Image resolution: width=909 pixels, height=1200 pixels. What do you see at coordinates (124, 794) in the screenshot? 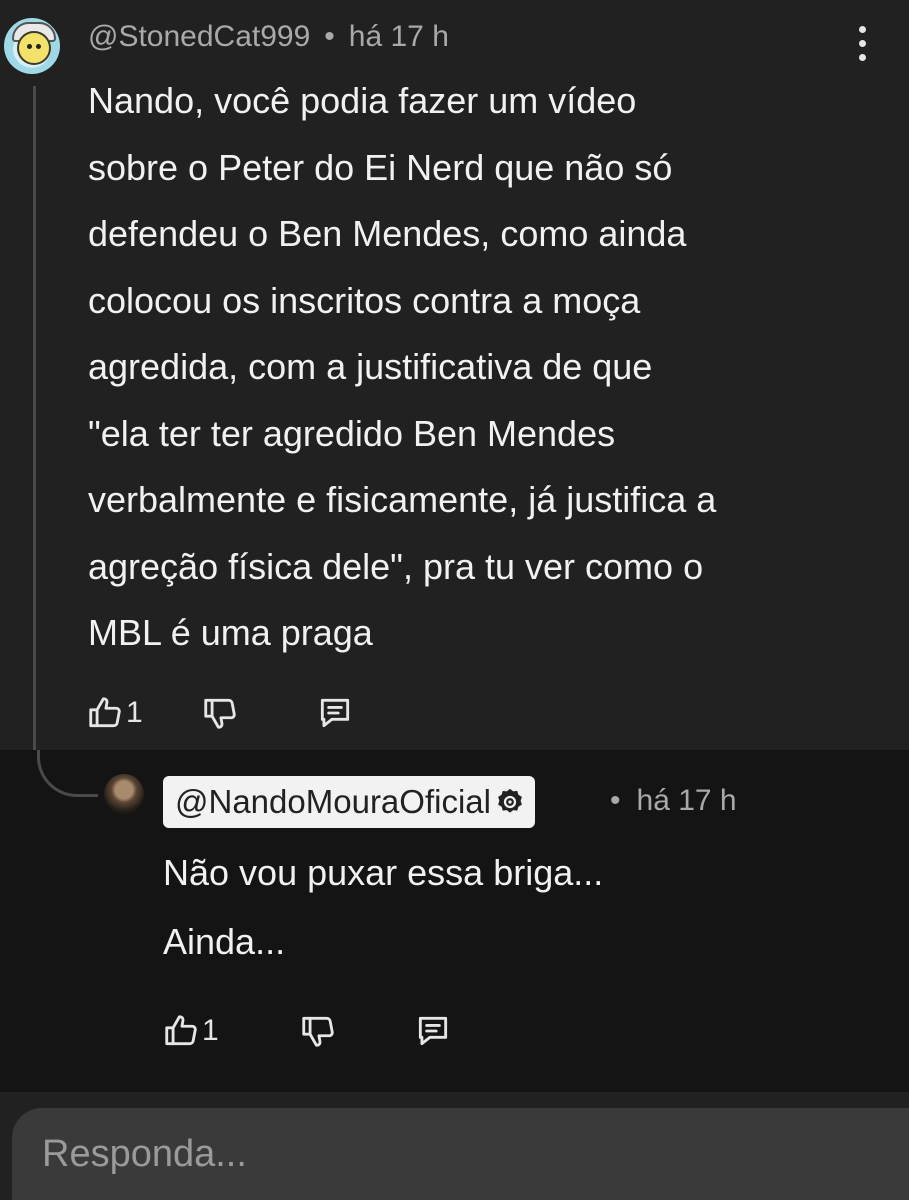
I see `channel-avatar` at bounding box center [124, 794].